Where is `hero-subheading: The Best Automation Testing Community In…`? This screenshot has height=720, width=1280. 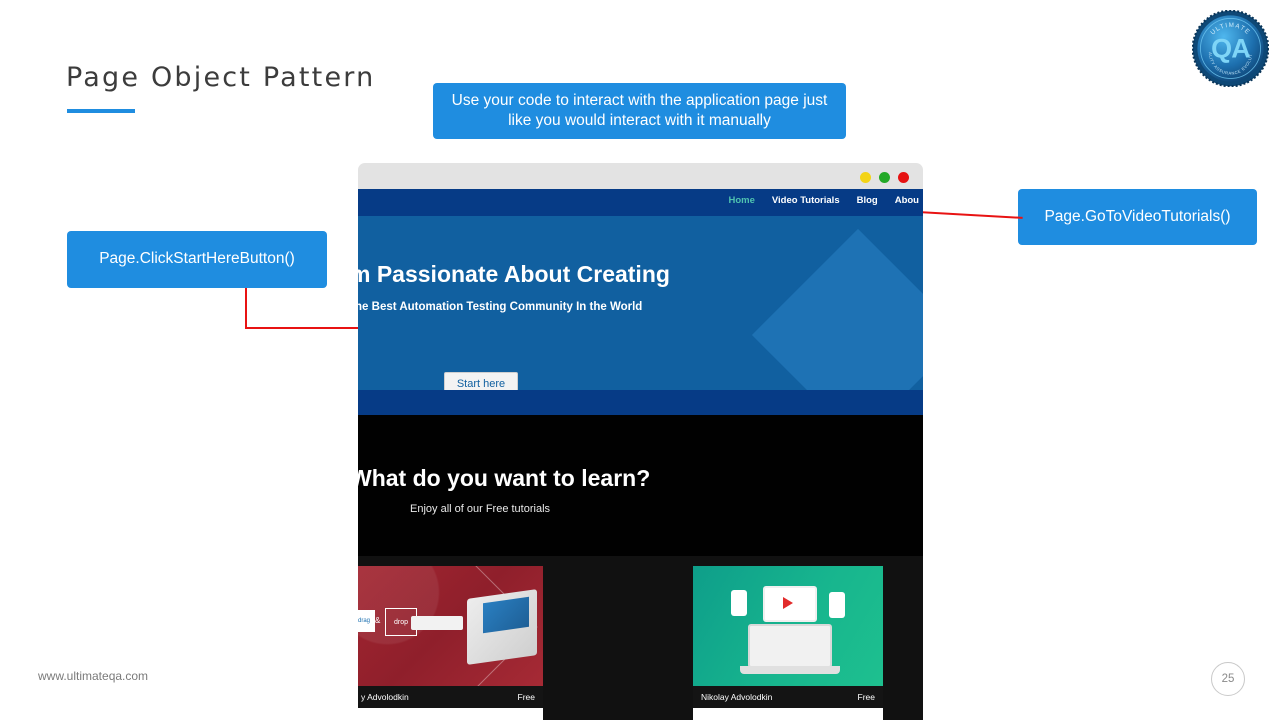 hero-subheading: The Best Automation Testing Community In… is located at coordinates (500, 307).